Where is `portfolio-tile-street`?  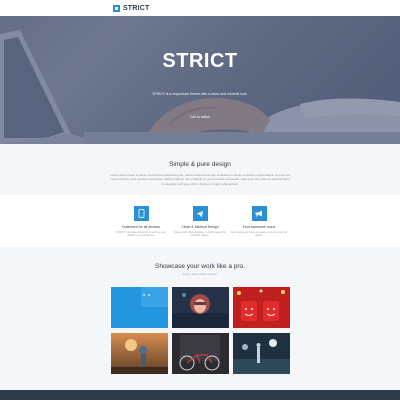 portfolio-tile-street is located at coordinates (261, 353).